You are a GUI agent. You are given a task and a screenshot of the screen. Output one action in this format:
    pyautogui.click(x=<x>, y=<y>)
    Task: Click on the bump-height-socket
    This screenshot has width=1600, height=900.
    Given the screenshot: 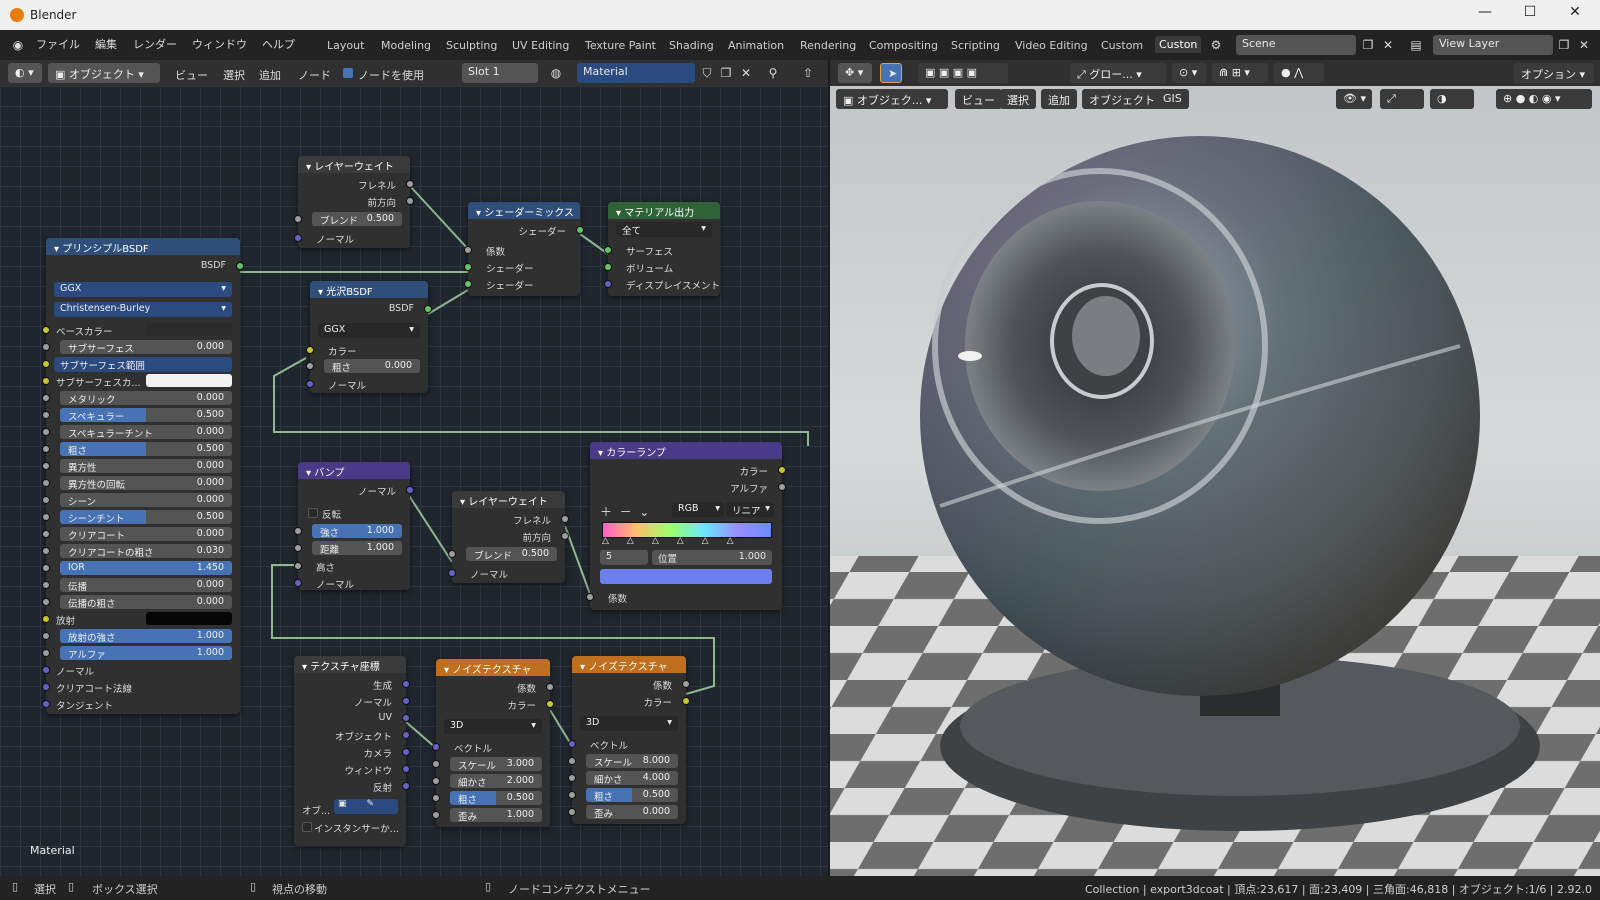 What is the action you would take?
    pyautogui.click(x=298, y=566)
    